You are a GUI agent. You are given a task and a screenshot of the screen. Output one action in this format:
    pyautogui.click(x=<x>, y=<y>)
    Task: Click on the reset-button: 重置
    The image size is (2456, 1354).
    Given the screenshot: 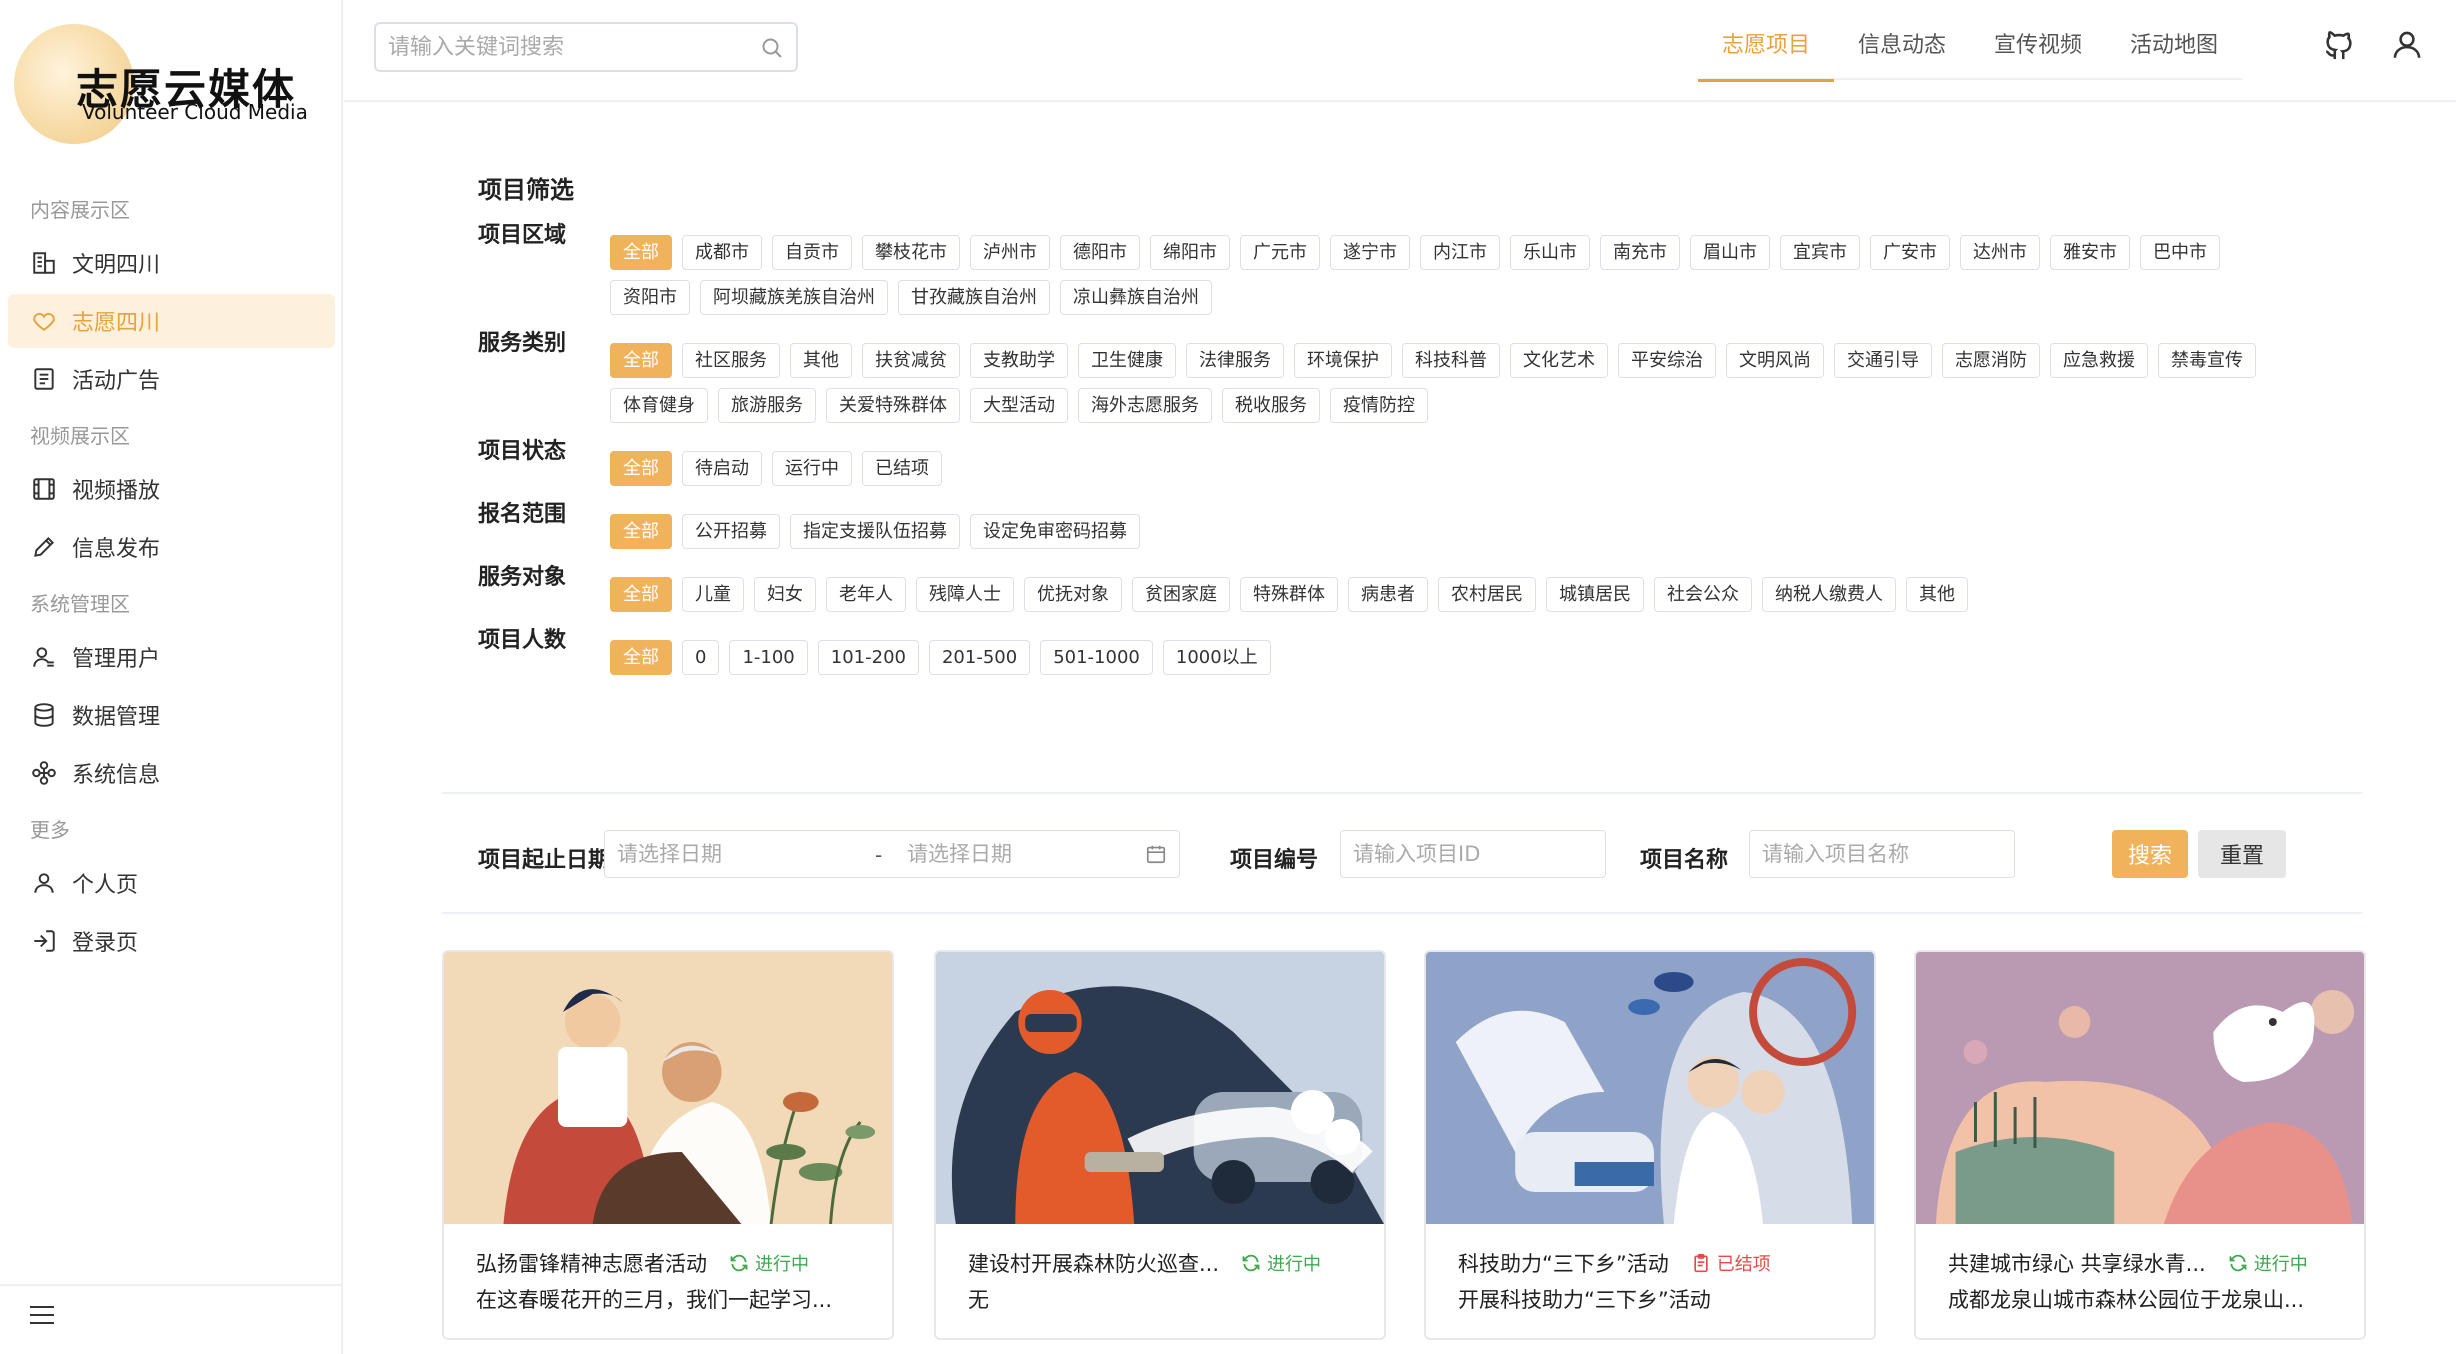 What is the action you would take?
    pyautogui.click(x=2242, y=854)
    